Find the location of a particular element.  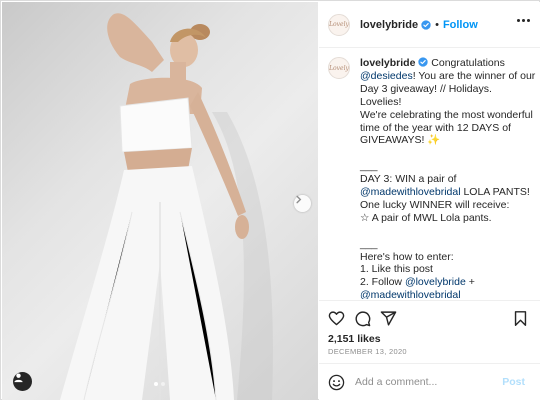

likes-count: 2,151 likes is located at coordinates (354, 339).